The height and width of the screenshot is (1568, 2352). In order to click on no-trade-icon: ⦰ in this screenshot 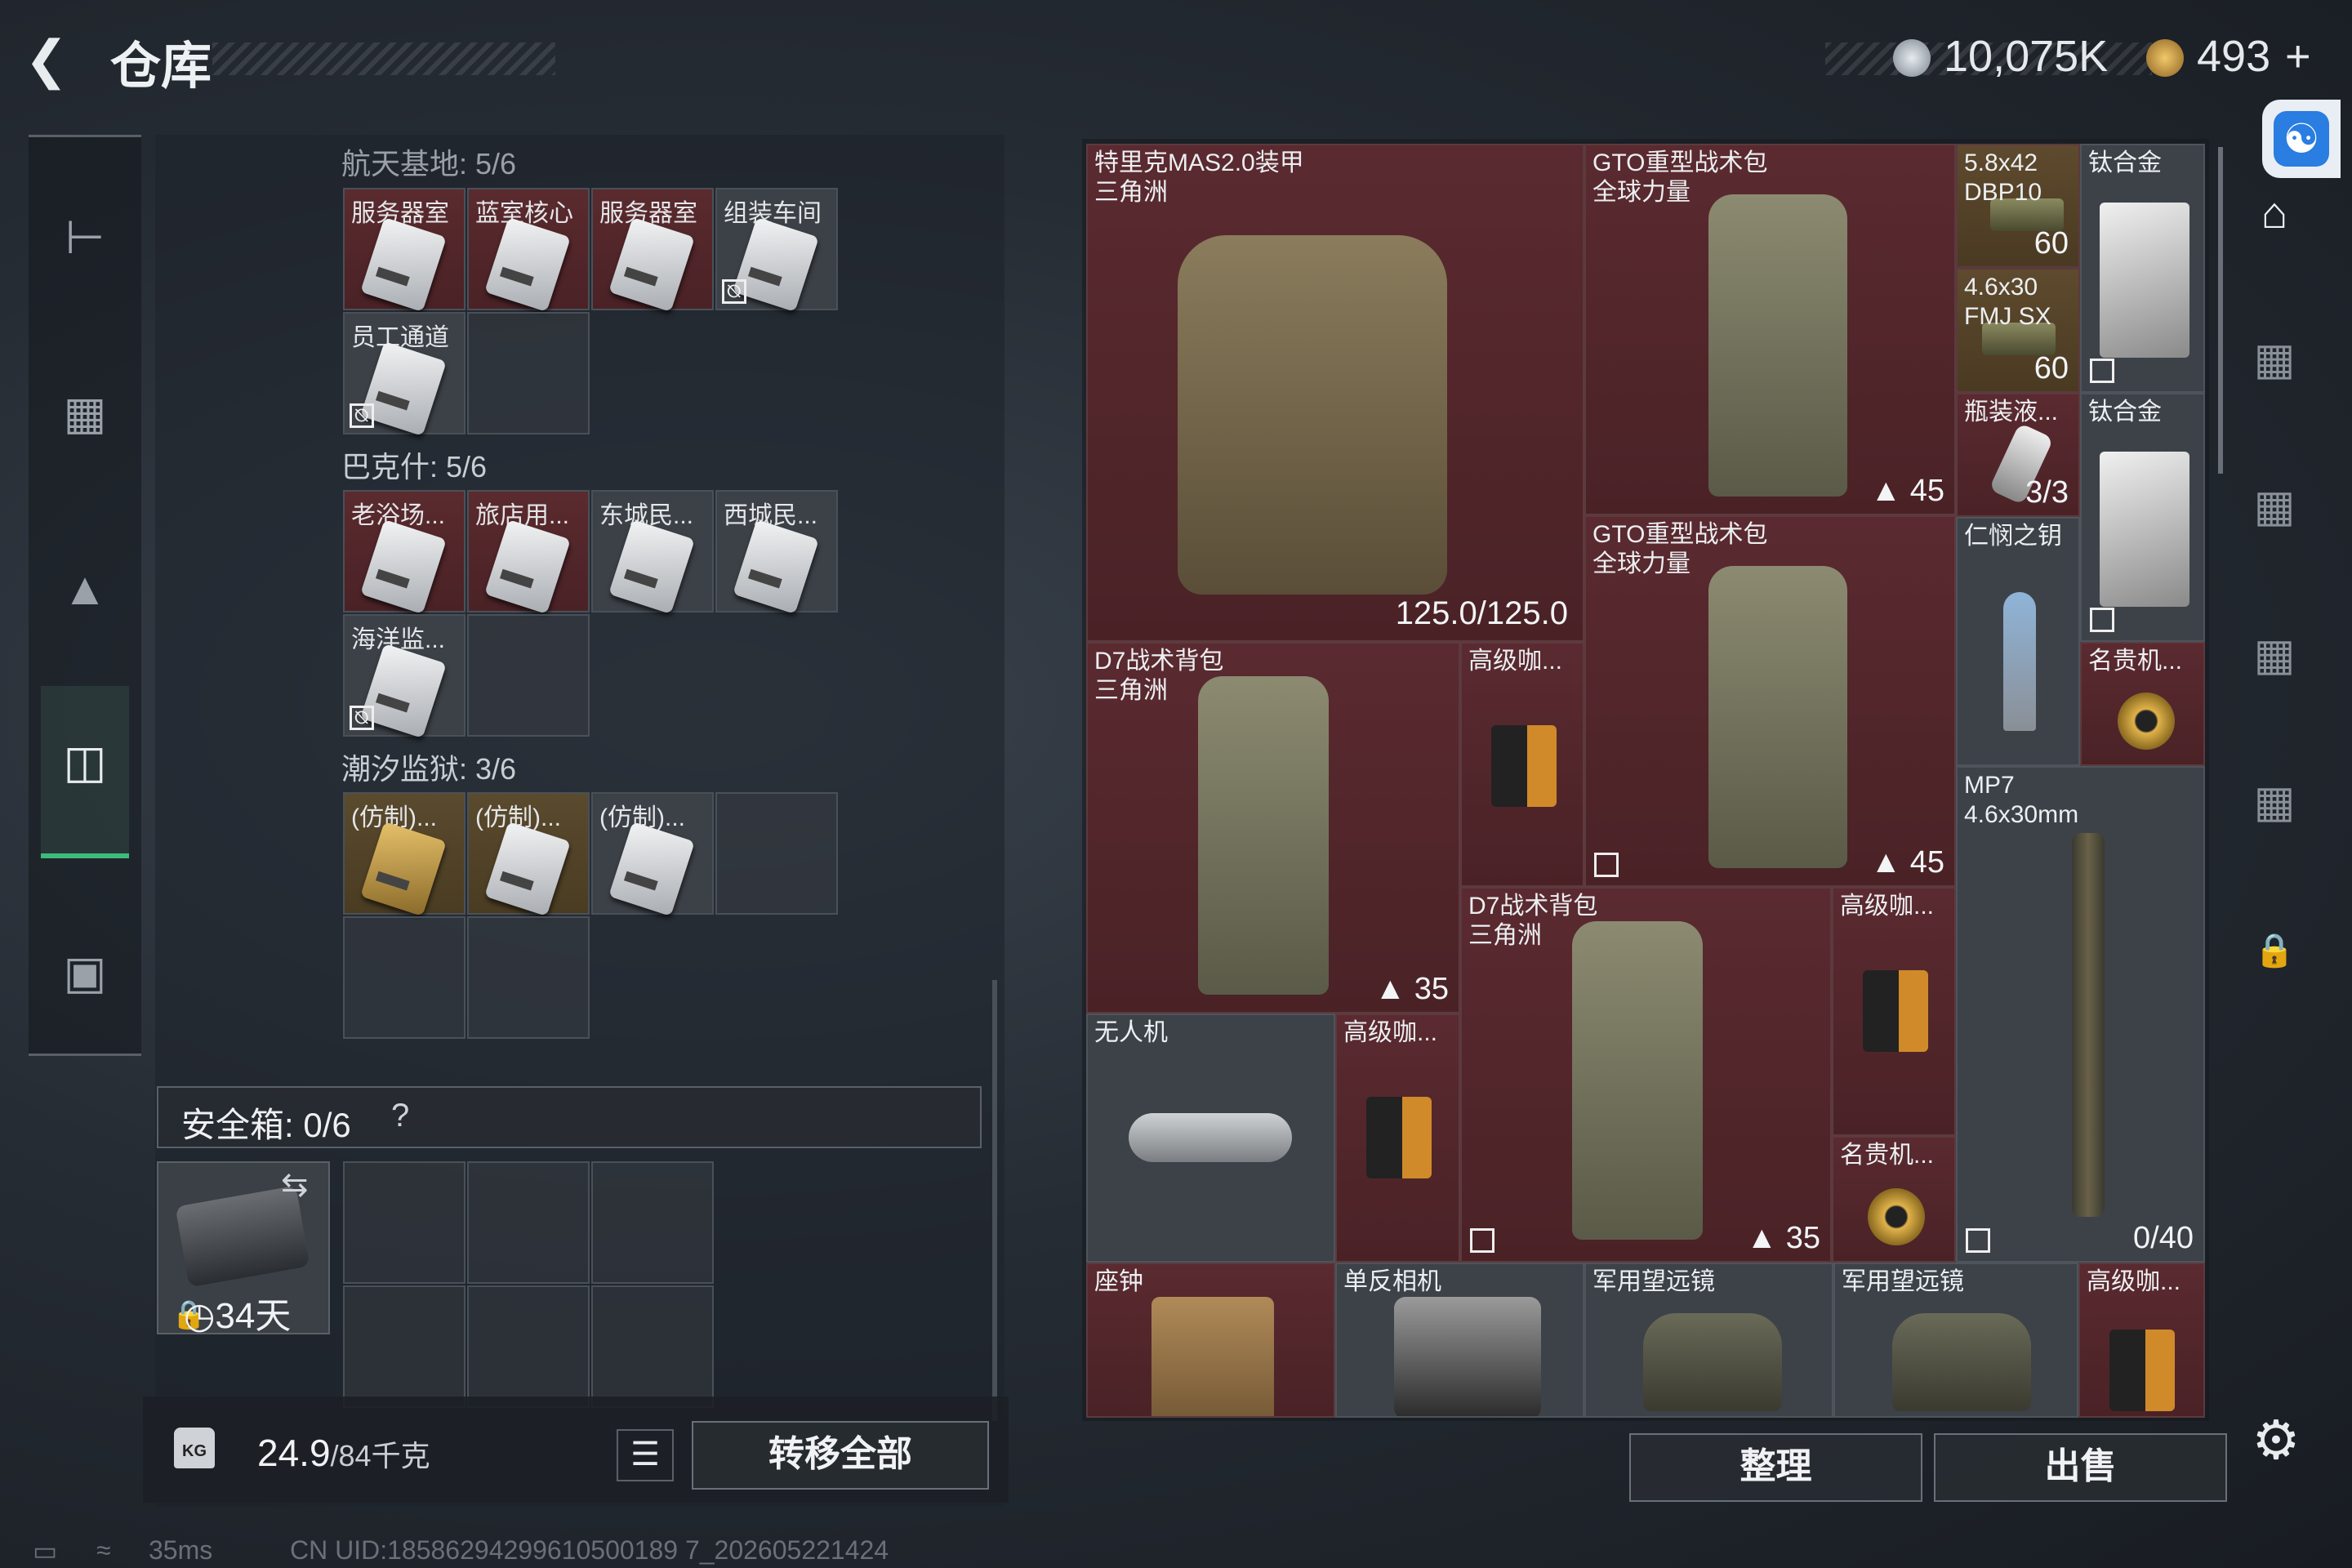, I will do `click(362, 415)`.